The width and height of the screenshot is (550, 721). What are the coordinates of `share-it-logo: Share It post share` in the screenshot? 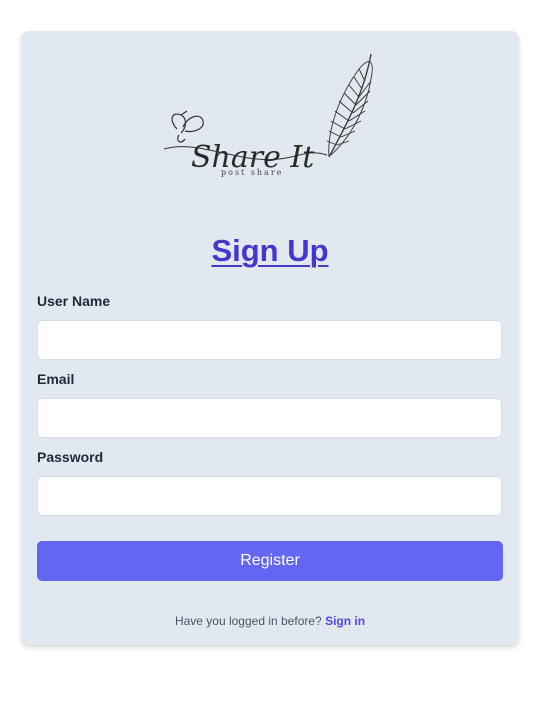 It's located at (269, 114).